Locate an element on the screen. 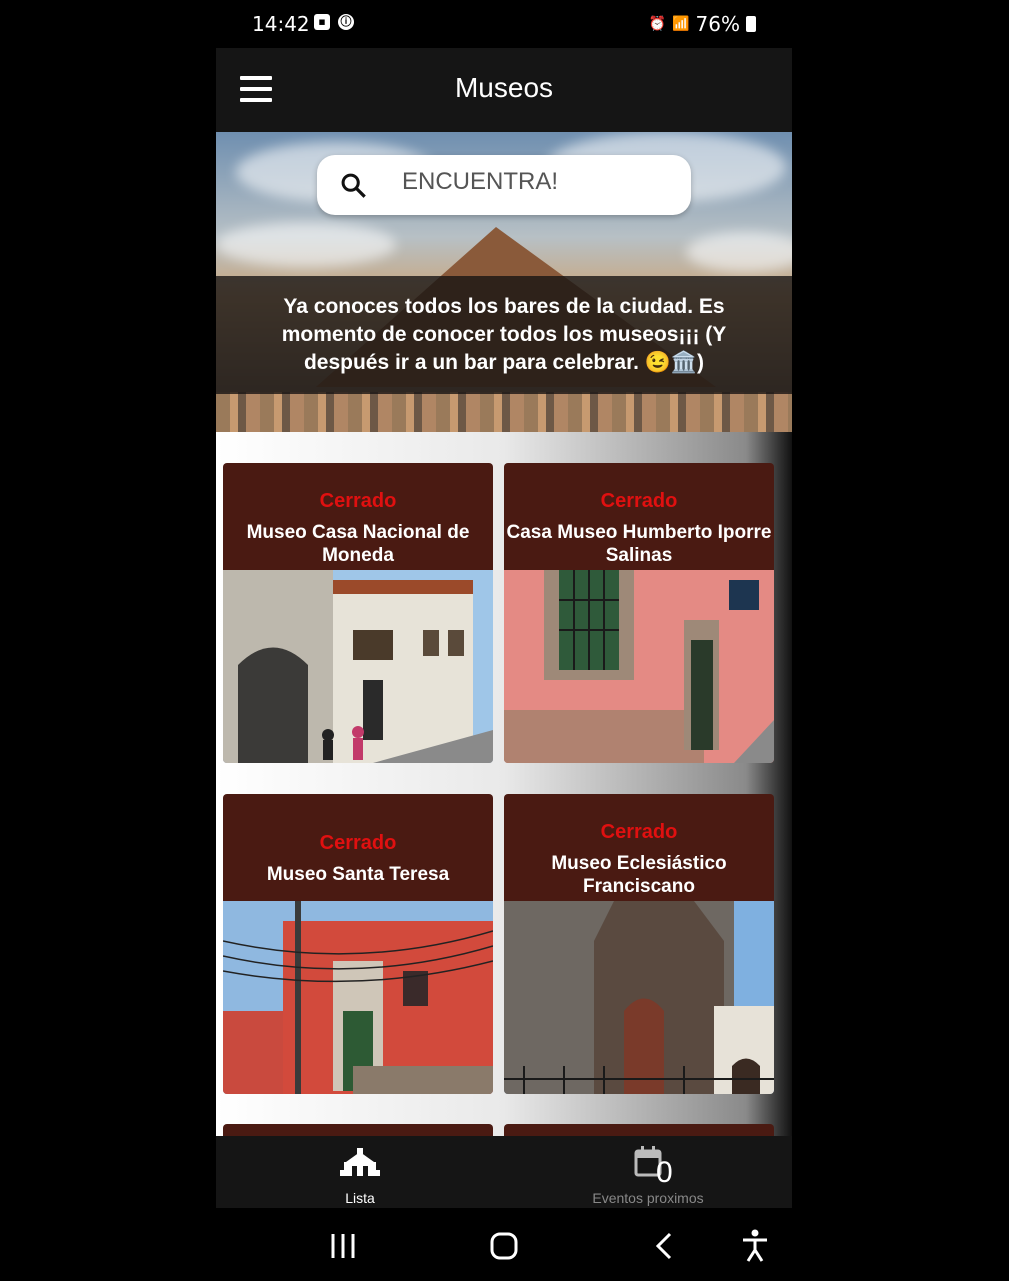 The width and height of the screenshot is (1009, 1281). page-title: Museos is located at coordinates (504, 87).